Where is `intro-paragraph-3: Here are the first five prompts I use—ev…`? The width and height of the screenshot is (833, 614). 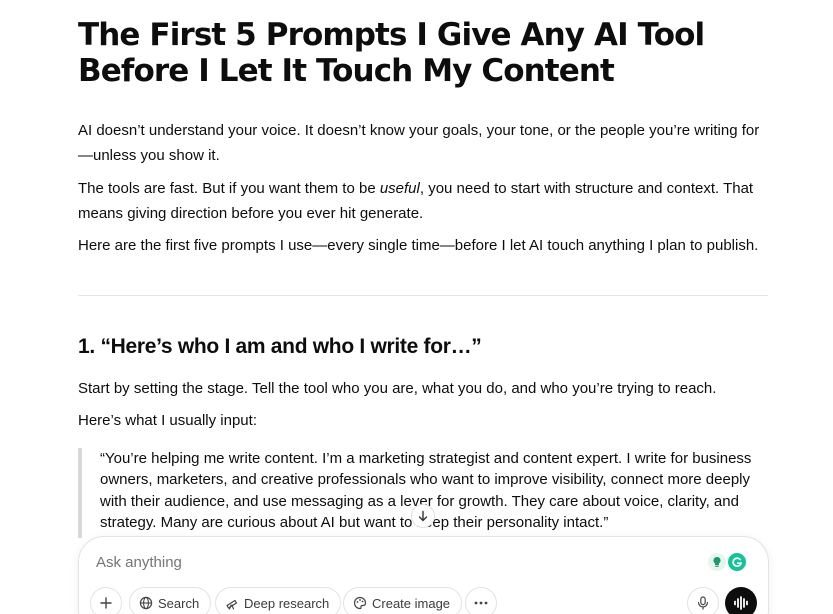
intro-paragraph-3: Here are the first five prompts I use—ev… is located at coordinates (418, 245).